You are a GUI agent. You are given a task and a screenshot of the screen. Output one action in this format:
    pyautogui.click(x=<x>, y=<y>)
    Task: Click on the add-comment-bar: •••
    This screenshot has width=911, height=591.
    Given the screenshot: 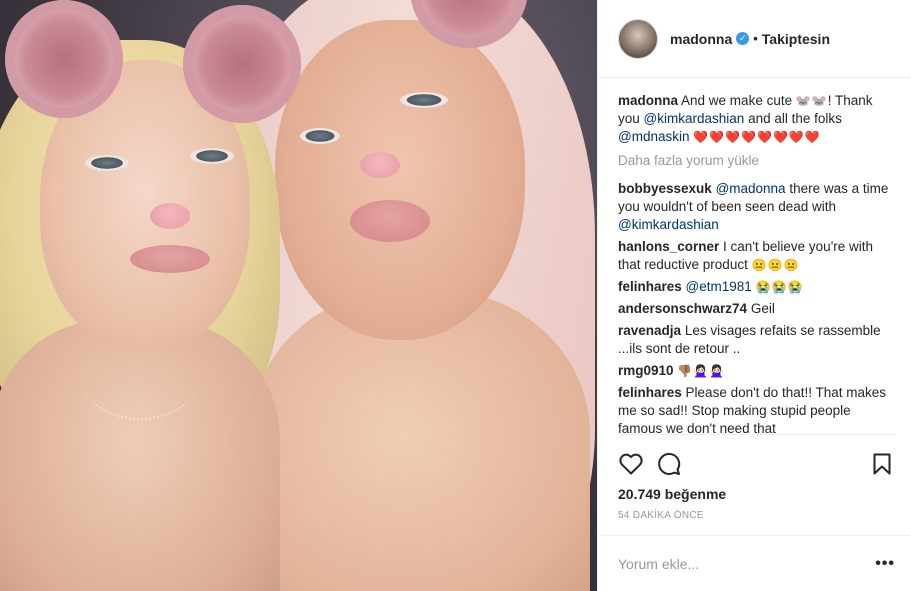 What is the action you would take?
    pyautogui.click(x=754, y=563)
    